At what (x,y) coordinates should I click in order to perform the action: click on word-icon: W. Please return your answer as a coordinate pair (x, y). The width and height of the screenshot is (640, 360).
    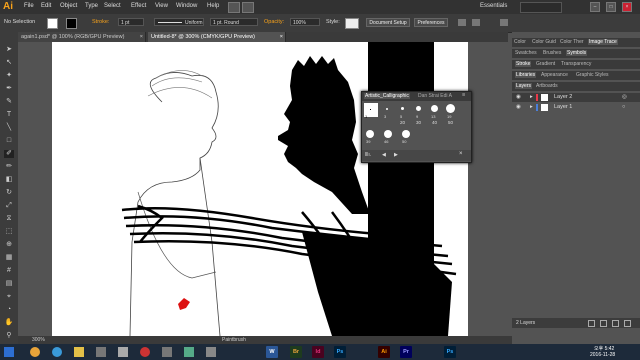
    Looking at the image, I should click on (272, 352).